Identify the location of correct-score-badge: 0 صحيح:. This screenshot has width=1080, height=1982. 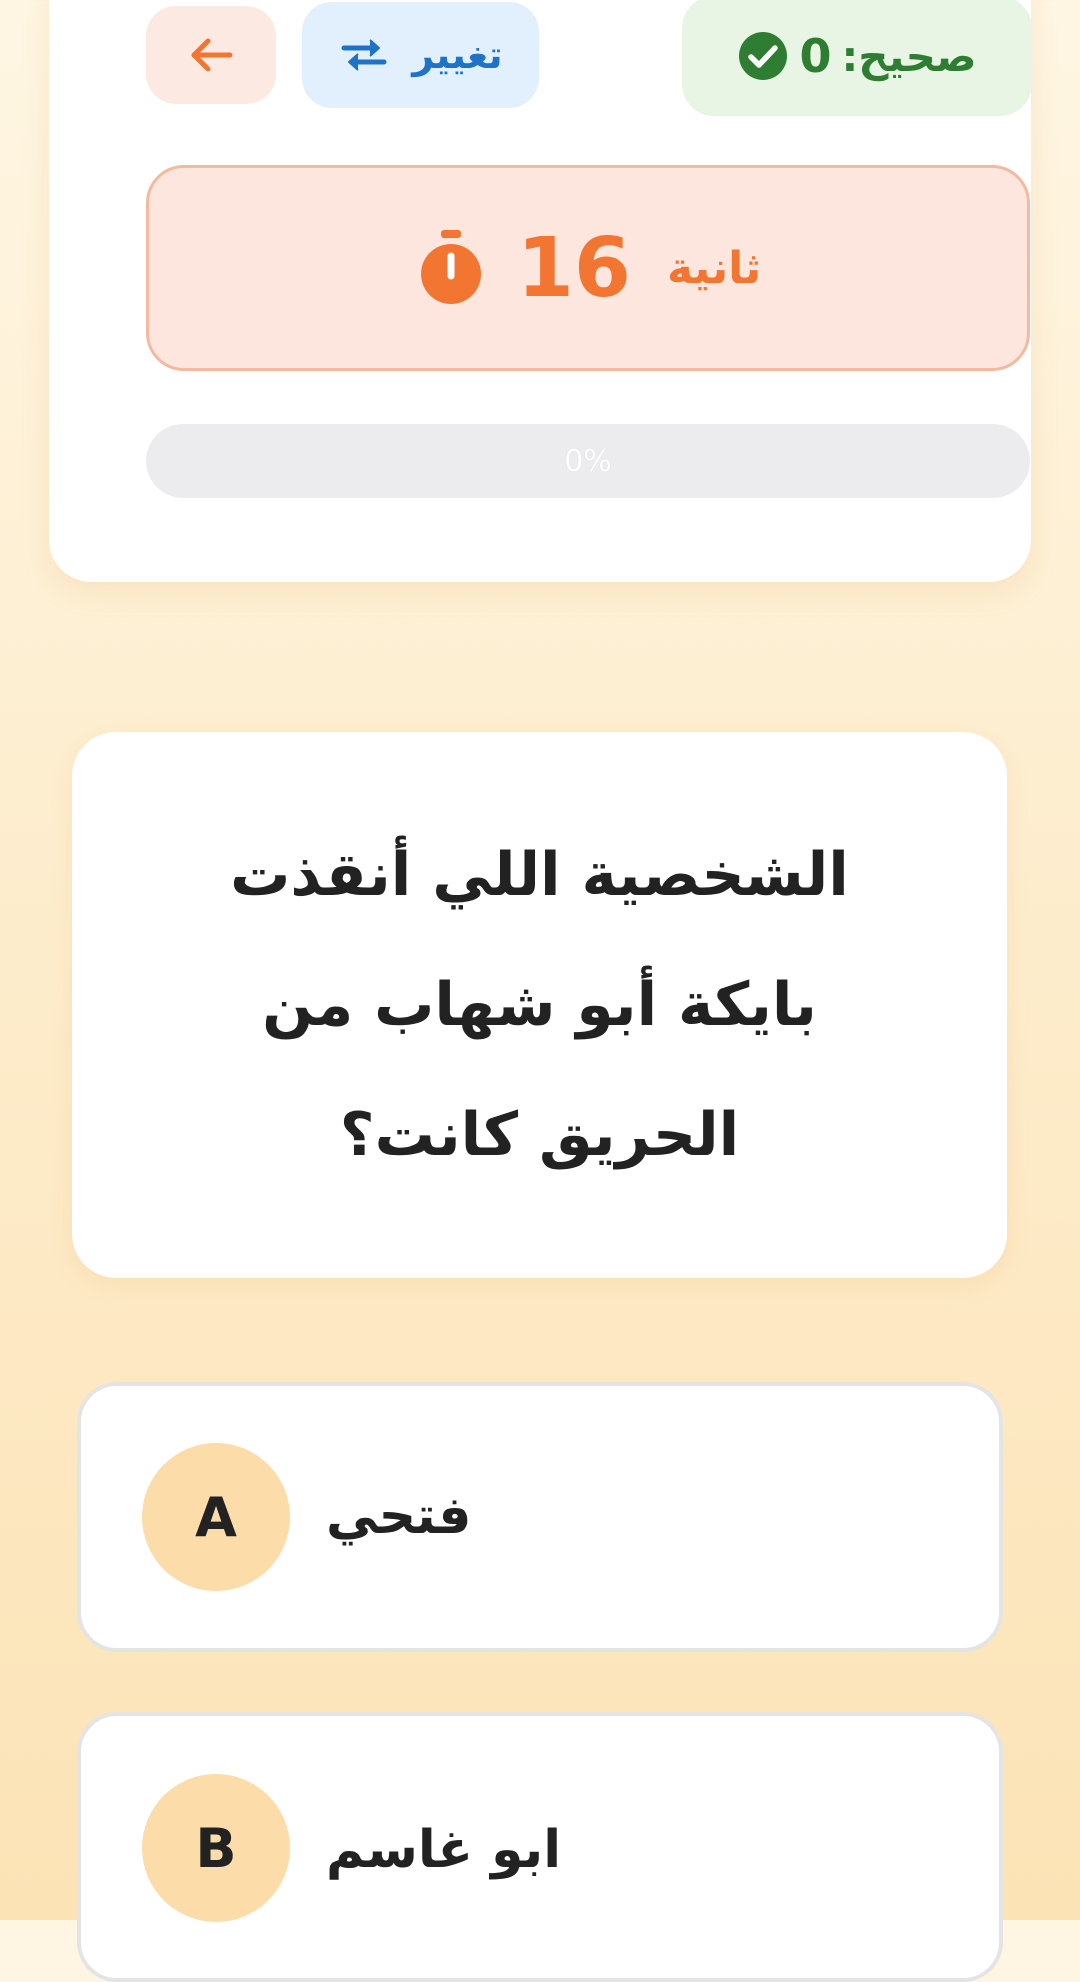
(857, 58).